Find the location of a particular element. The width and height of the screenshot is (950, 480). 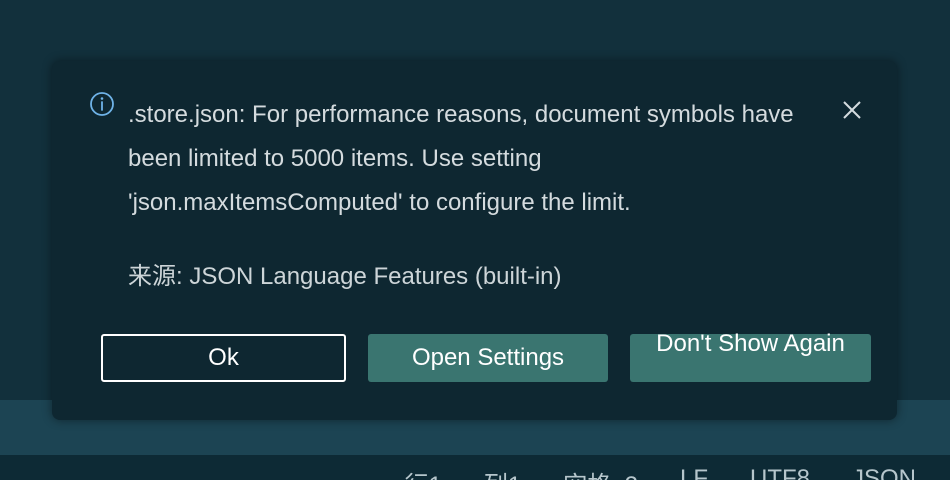

status-indentation: 空格: 2 is located at coordinates (600, 472).